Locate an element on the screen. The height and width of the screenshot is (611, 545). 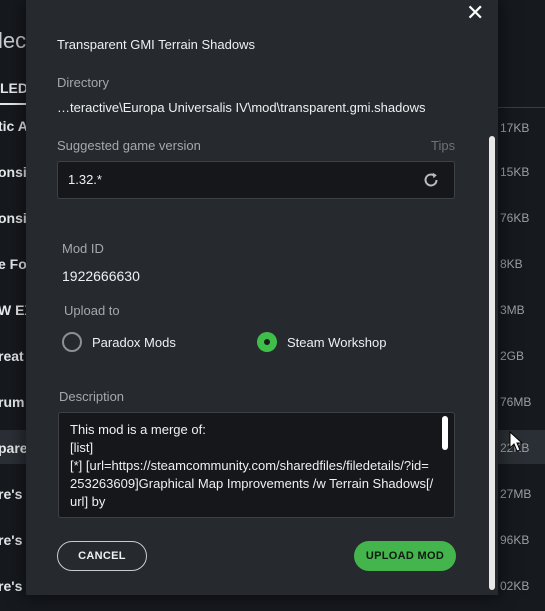
background-row-size: 27MB is located at coordinates (516, 494).